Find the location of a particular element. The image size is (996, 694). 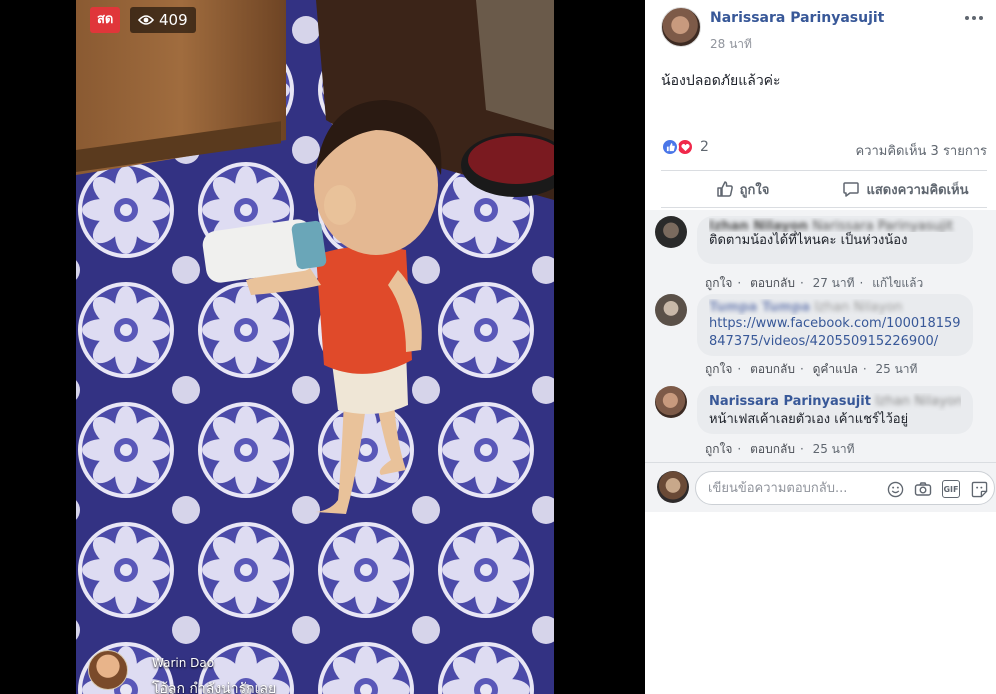

post-timestamp: 28 นาที is located at coordinates (731, 44).